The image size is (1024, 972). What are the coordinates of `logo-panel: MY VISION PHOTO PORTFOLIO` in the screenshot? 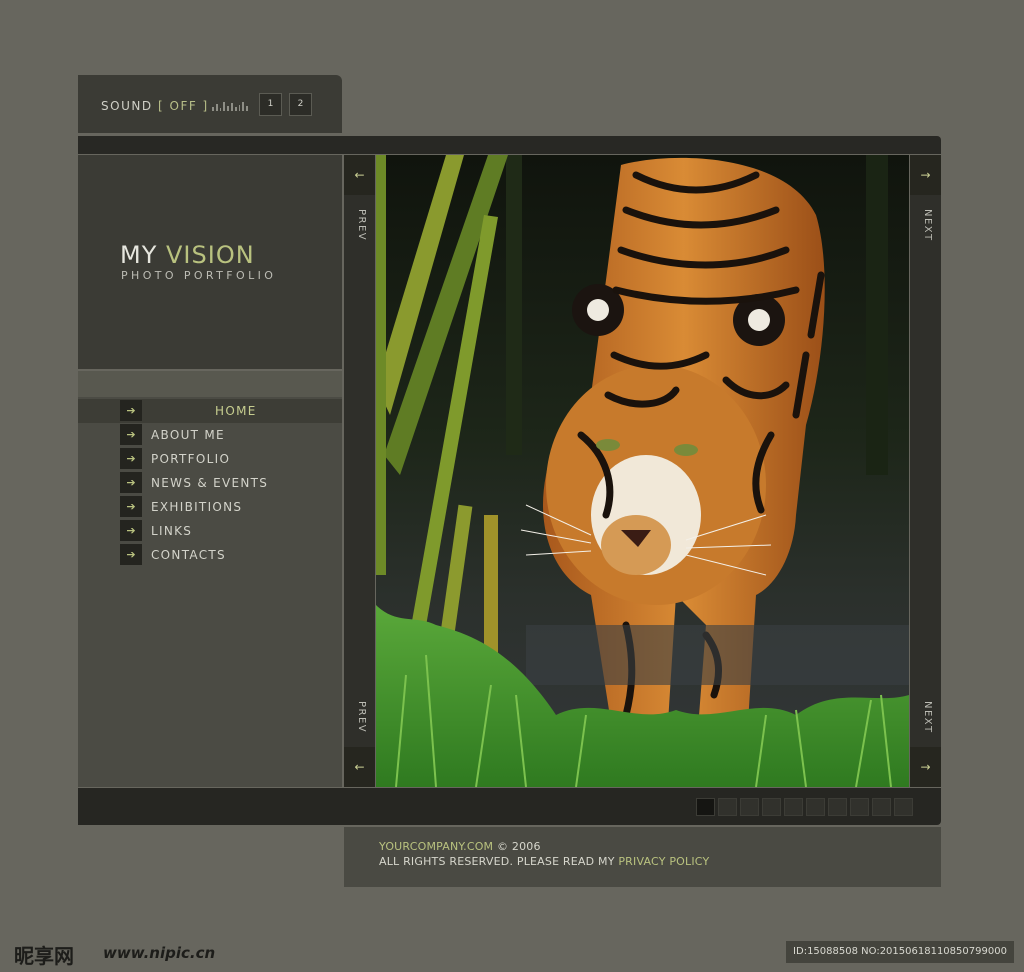 It's located at (210, 262).